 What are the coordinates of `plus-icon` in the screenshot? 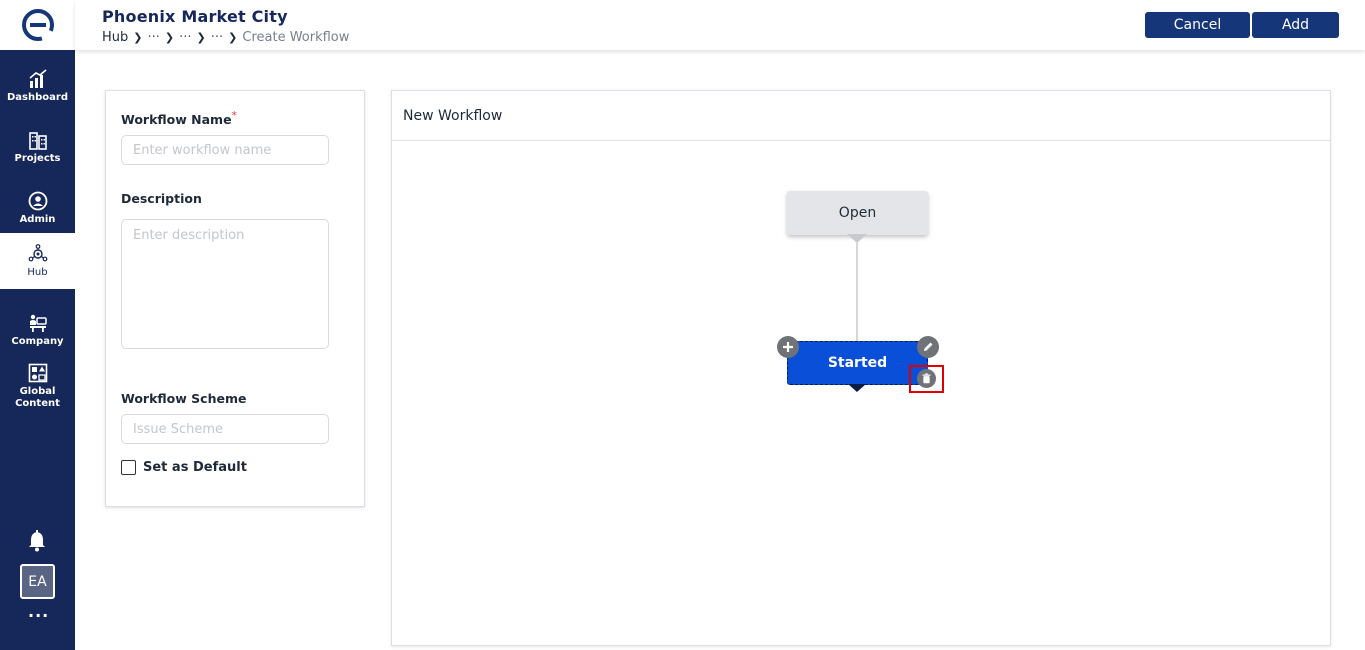 It's located at (788, 347).